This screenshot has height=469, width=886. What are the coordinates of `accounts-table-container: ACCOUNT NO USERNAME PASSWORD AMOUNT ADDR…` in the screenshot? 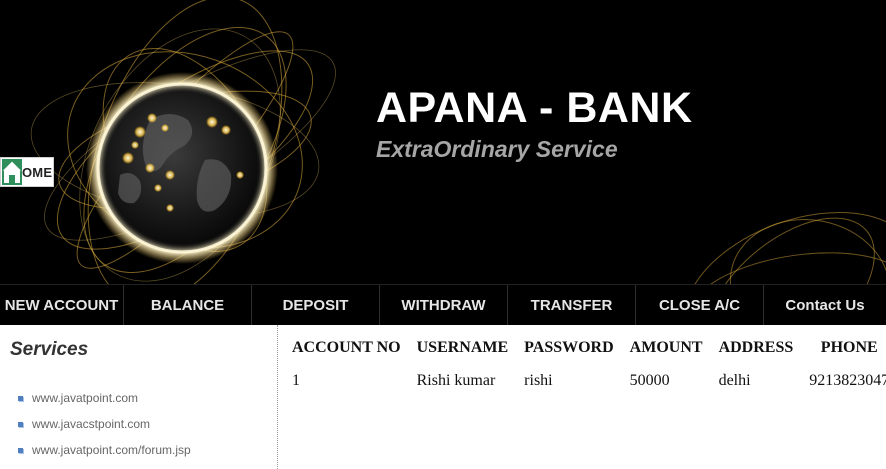 It's located at (585, 365).